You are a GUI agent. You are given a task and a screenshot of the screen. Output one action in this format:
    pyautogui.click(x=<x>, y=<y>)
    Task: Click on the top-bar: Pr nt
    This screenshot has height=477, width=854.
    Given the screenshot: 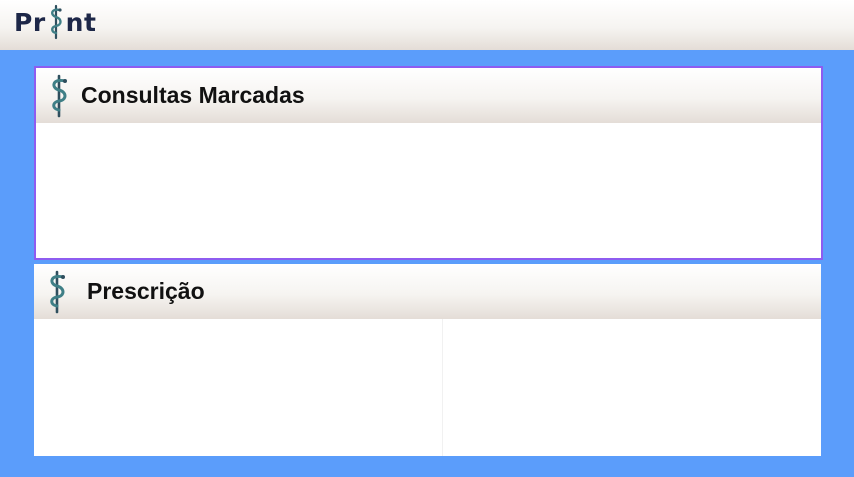 What is the action you would take?
    pyautogui.click(x=427, y=25)
    